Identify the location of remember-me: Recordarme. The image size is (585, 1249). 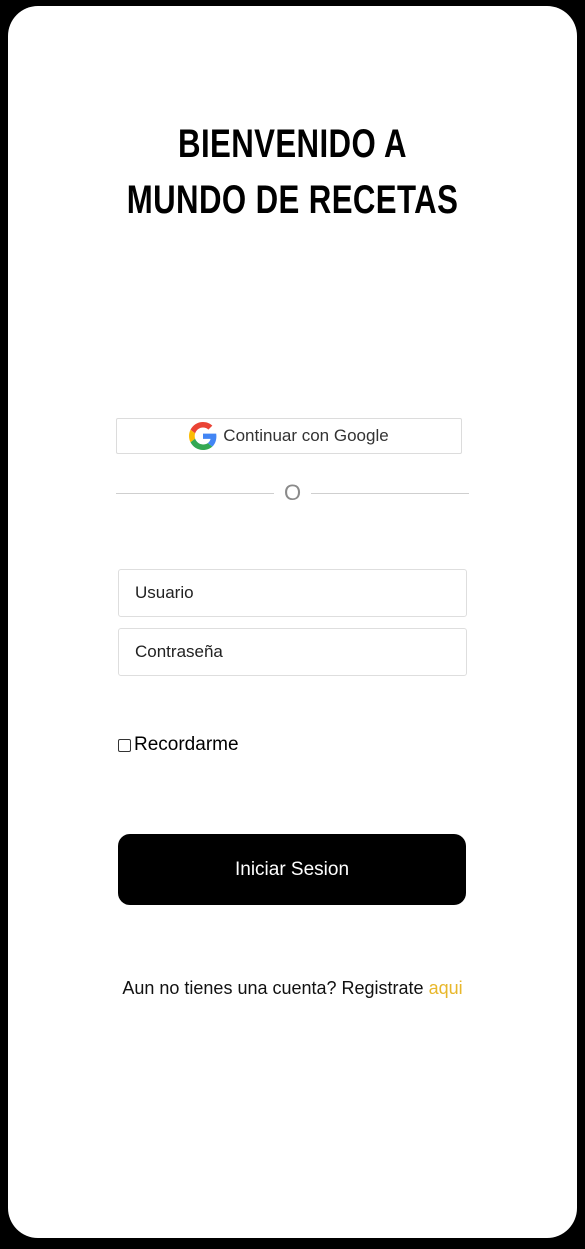
(178, 745).